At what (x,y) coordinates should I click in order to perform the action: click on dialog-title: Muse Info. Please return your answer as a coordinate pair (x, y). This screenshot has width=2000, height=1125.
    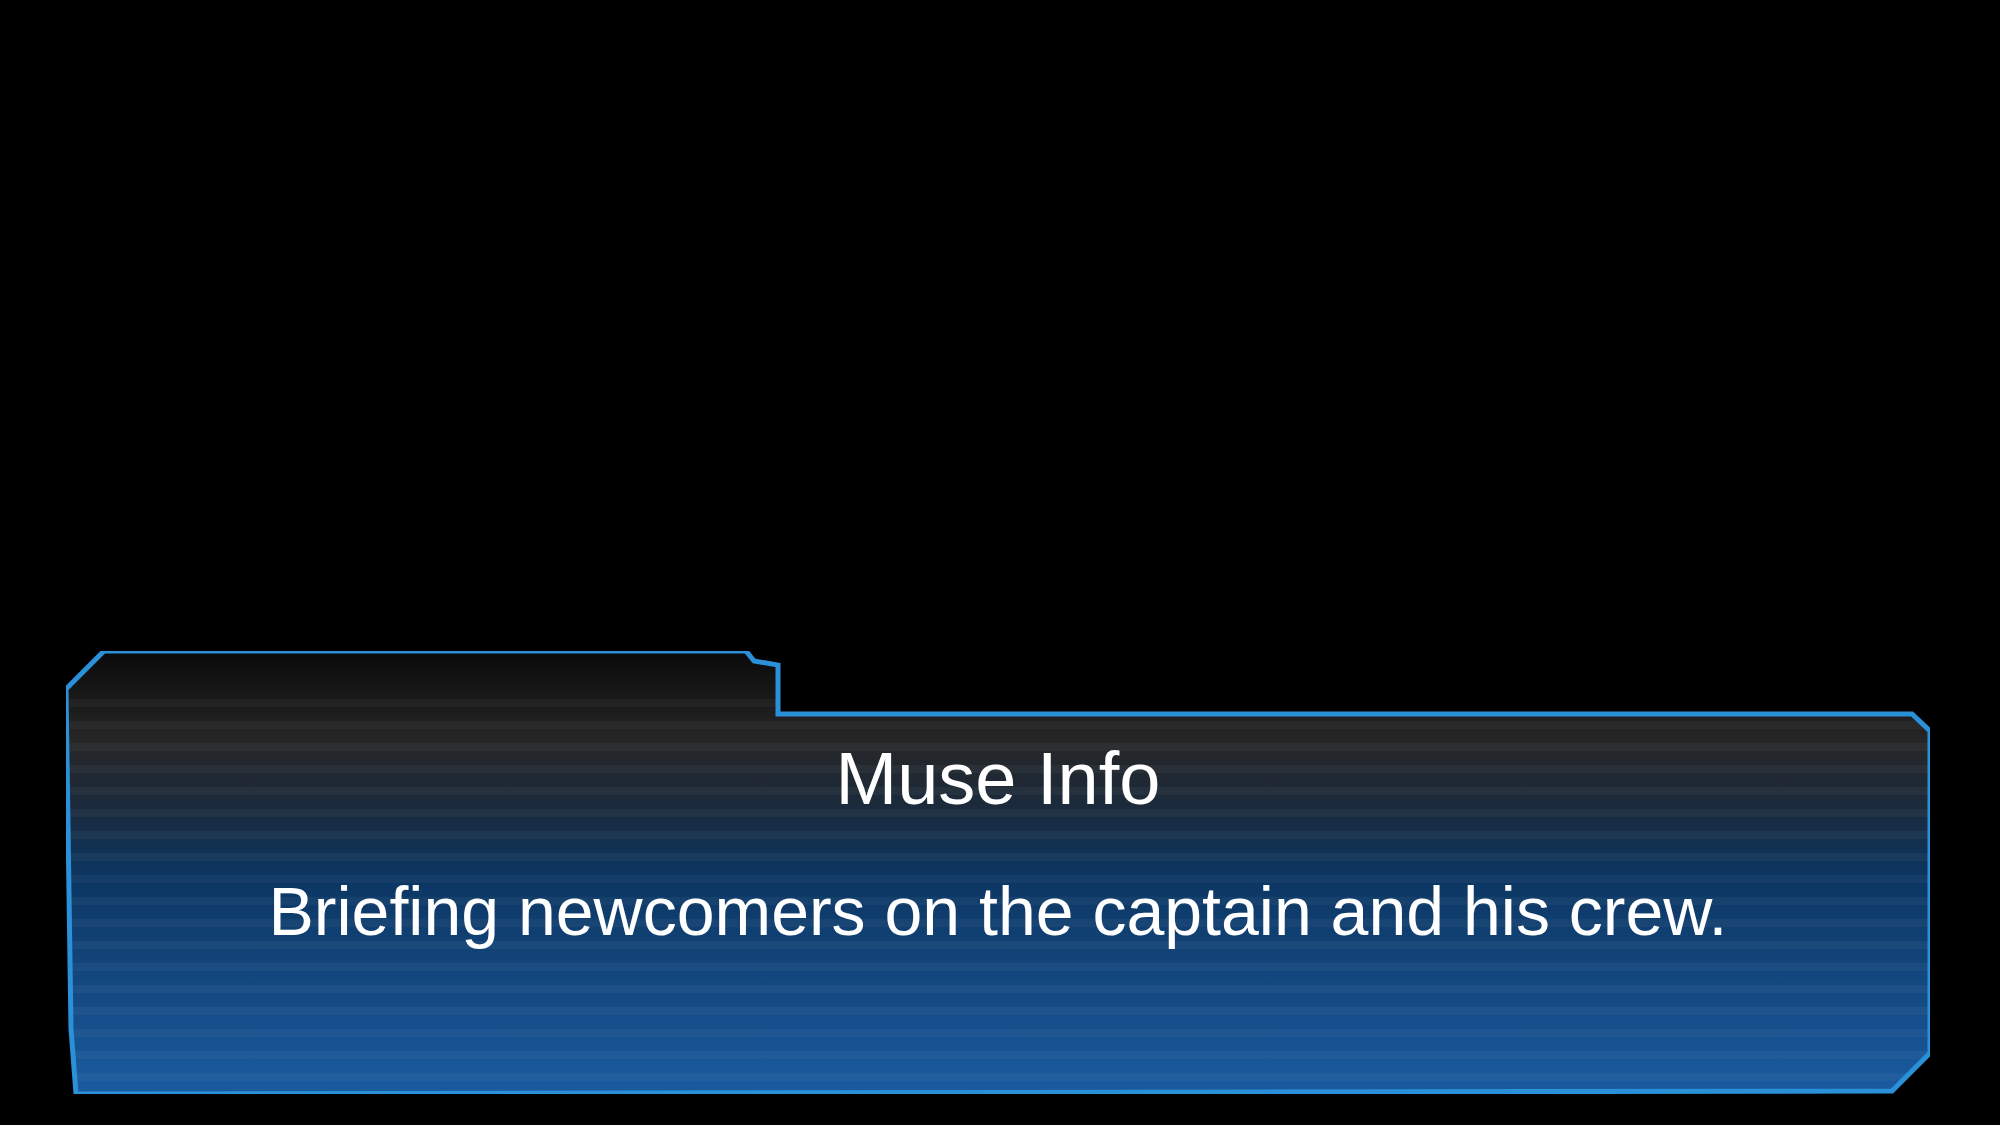
    Looking at the image, I should click on (998, 779).